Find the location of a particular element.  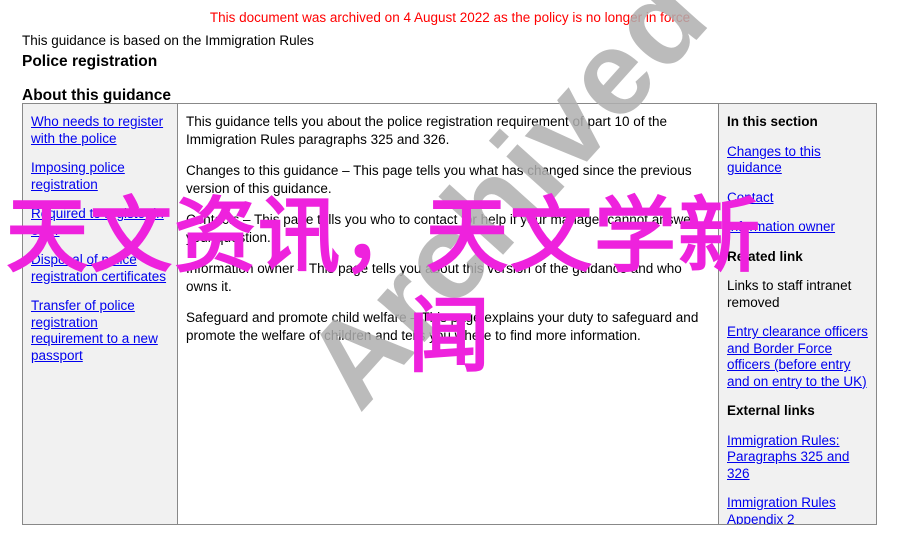

section-link-contact: Contact is located at coordinates (797, 198).